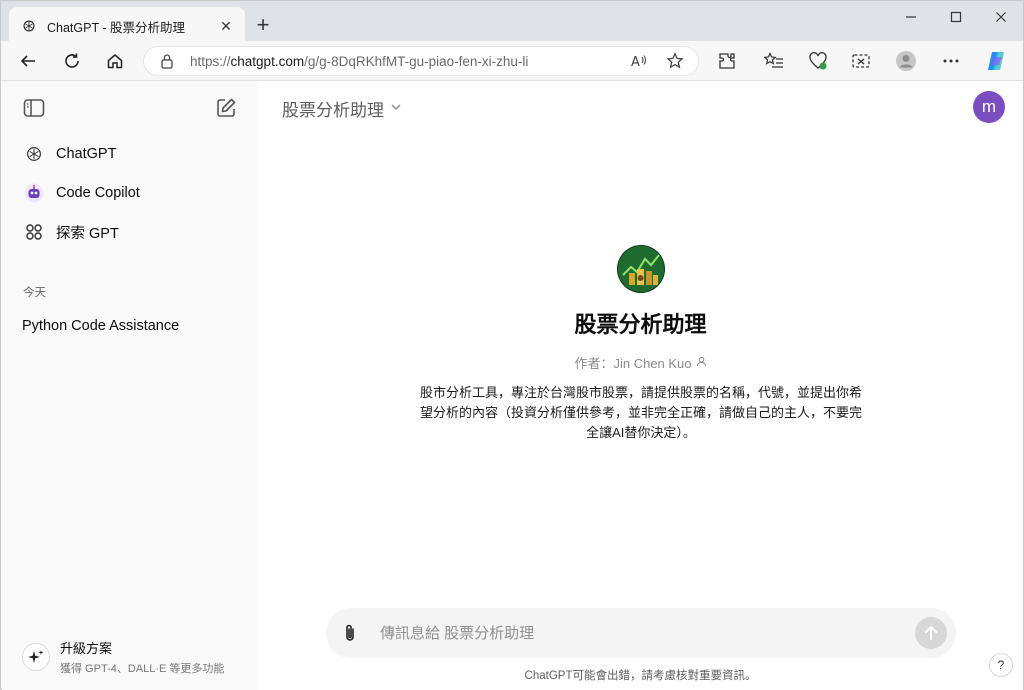 The height and width of the screenshot is (690, 1024). I want to click on tab-chatgpt: ChatGPT - 股票分析助理 ✕, so click(127, 26).